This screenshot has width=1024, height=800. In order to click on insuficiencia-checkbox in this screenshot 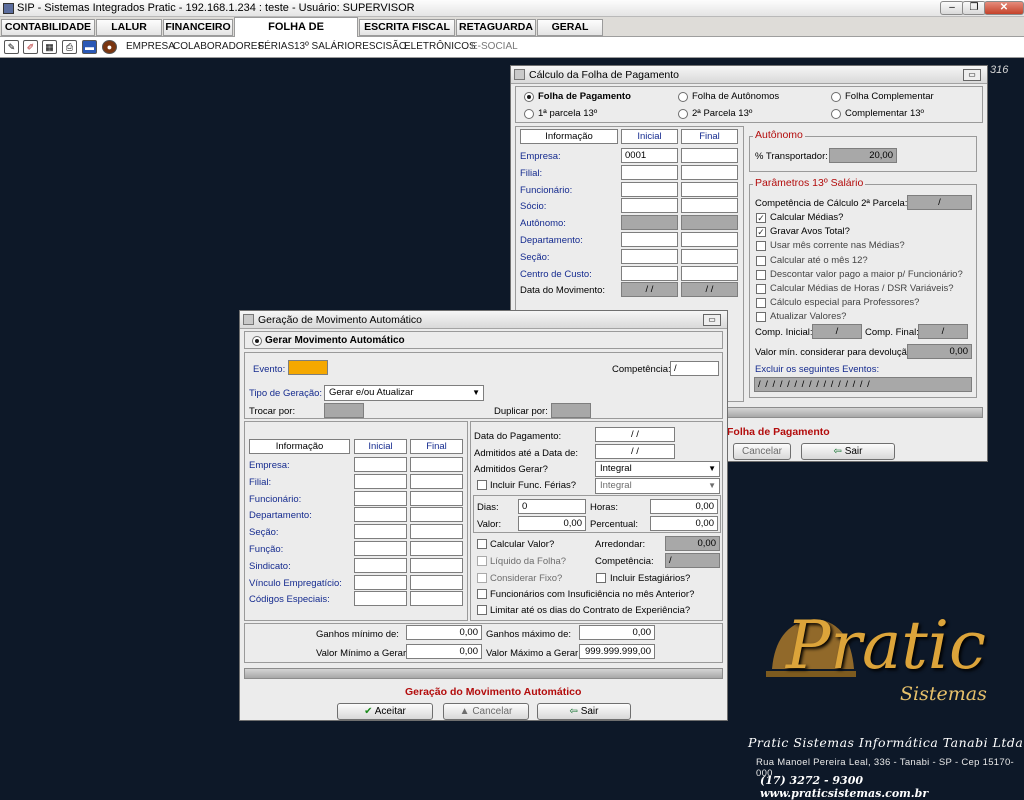, I will do `click(482, 594)`.